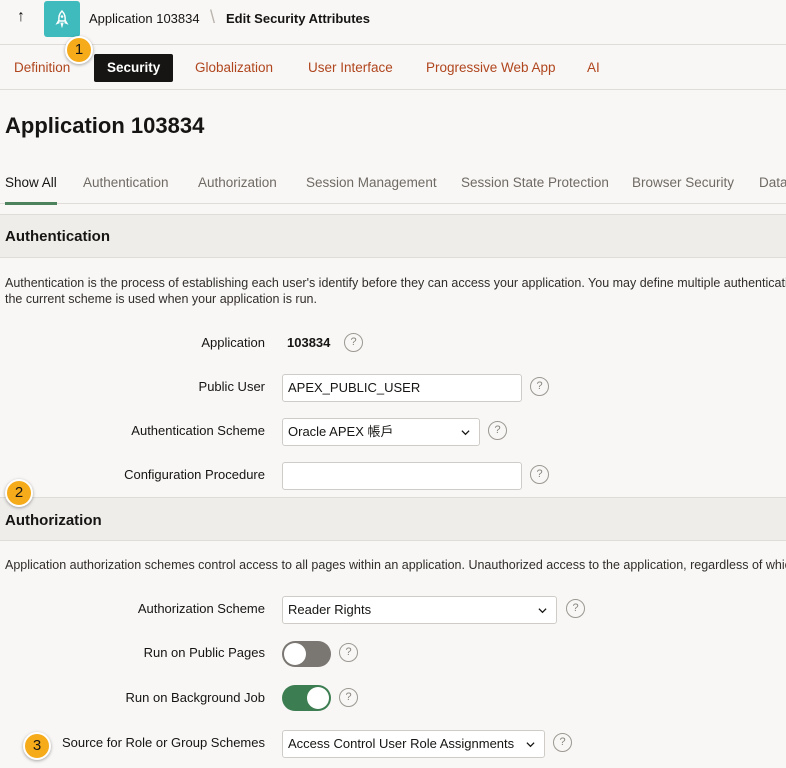 This screenshot has height=768, width=786. What do you see at coordinates (298, 18) in the screenshot?
I see `breadcrumb-current-page: Edit Security Attributes` at bounding box center [298, 18].